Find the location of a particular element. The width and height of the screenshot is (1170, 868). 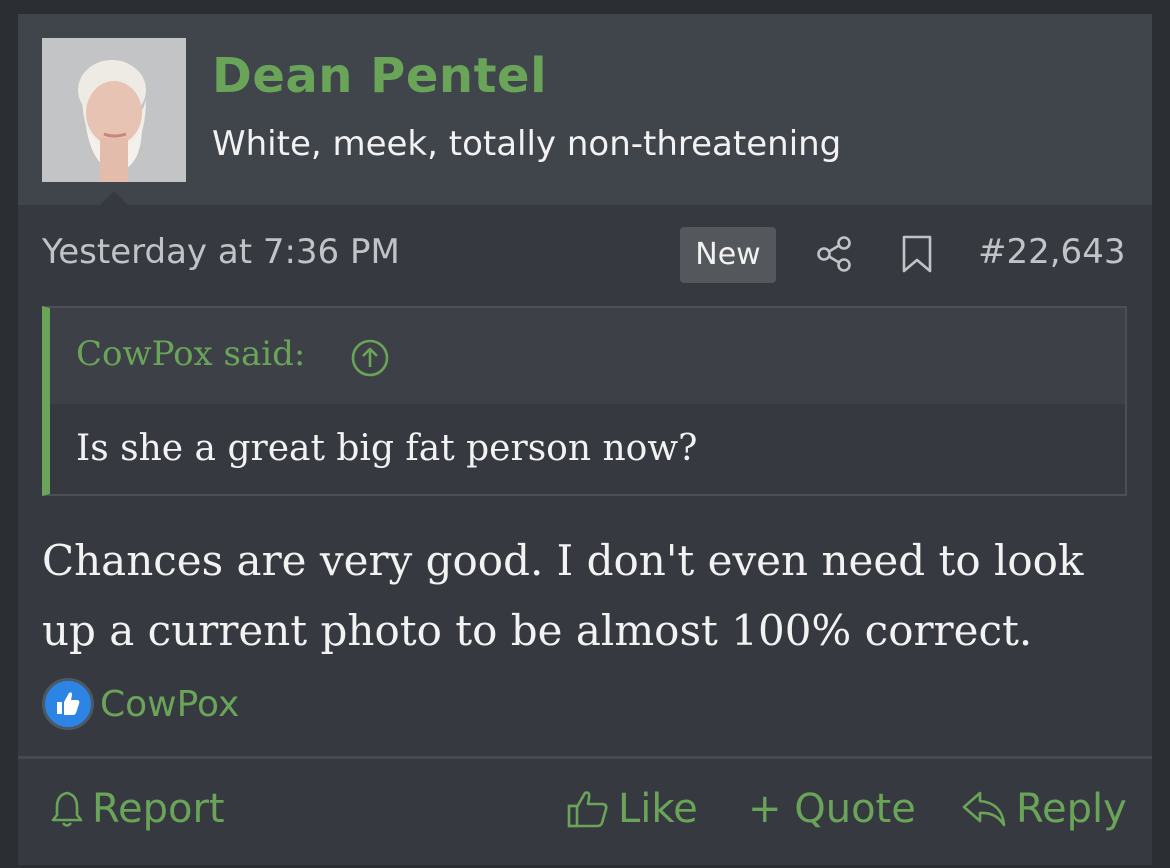

post-actions: Report Like + Quote Reply is located at coordinates (585, 812).